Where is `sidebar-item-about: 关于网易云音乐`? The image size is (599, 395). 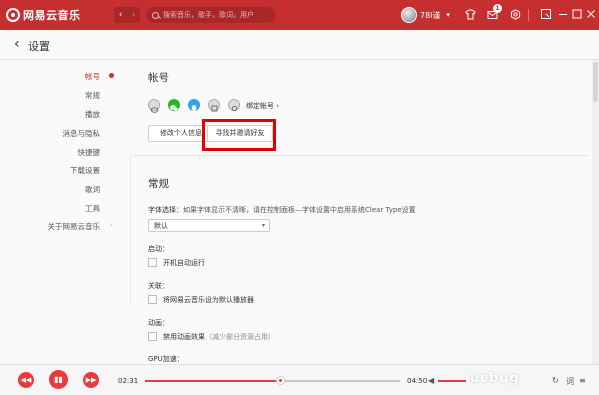
sidebar-item-about: 关于网易云音乐 is located at coordinates (74, 226).